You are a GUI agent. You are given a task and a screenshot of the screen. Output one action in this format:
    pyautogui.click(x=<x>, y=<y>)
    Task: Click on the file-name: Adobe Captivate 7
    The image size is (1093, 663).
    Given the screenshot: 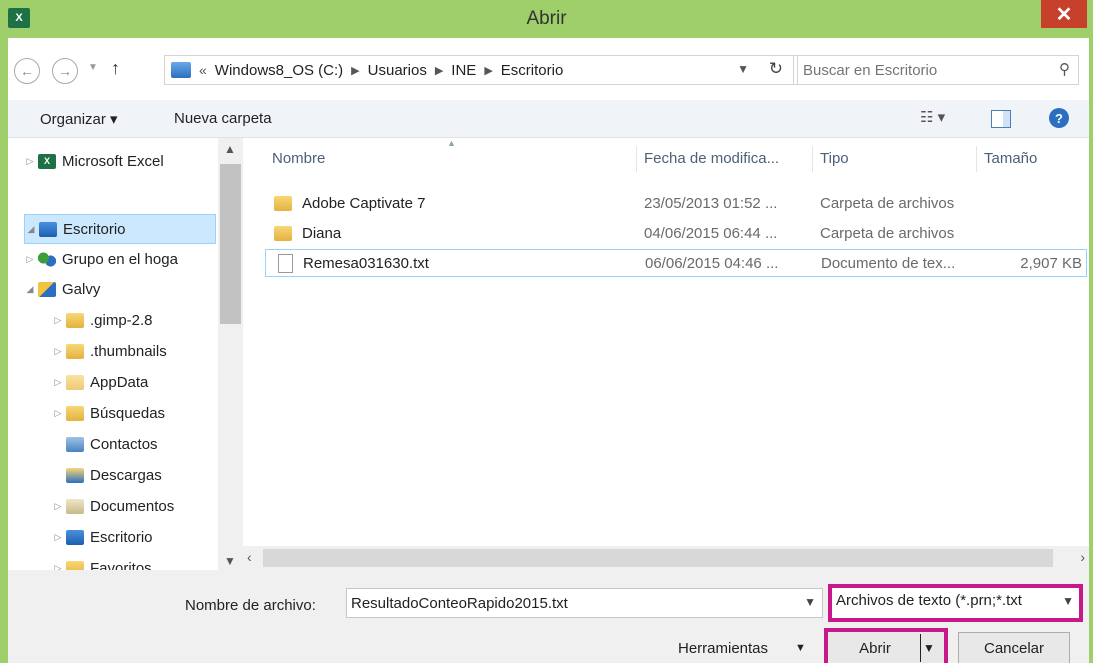 What is the action you would take?
    pyautogui.click(x=364, y=203)
    